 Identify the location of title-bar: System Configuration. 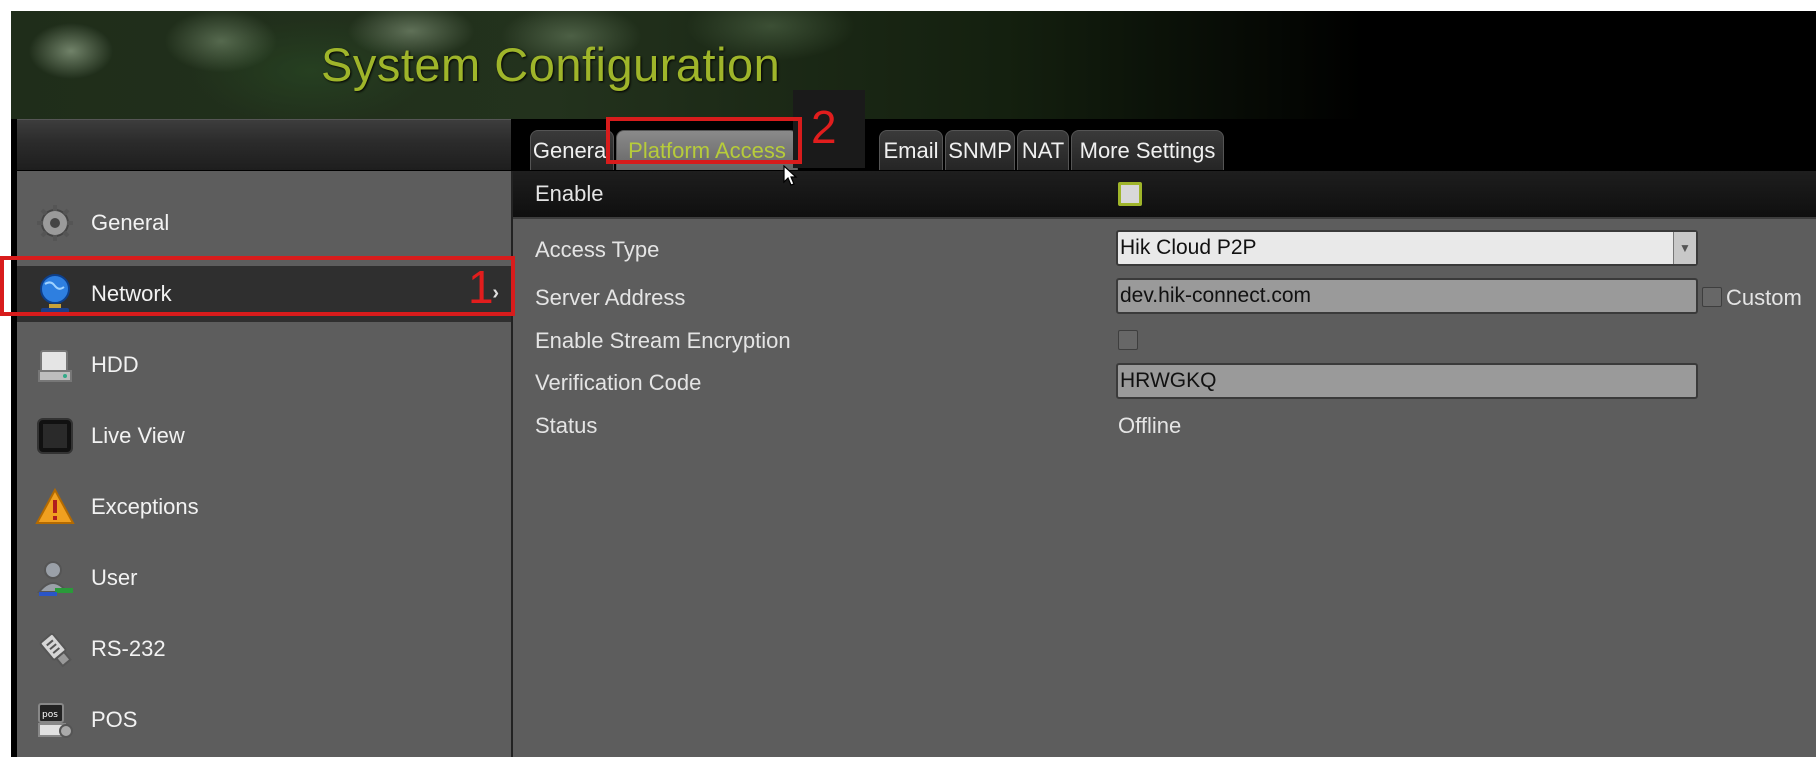
(913, 65).